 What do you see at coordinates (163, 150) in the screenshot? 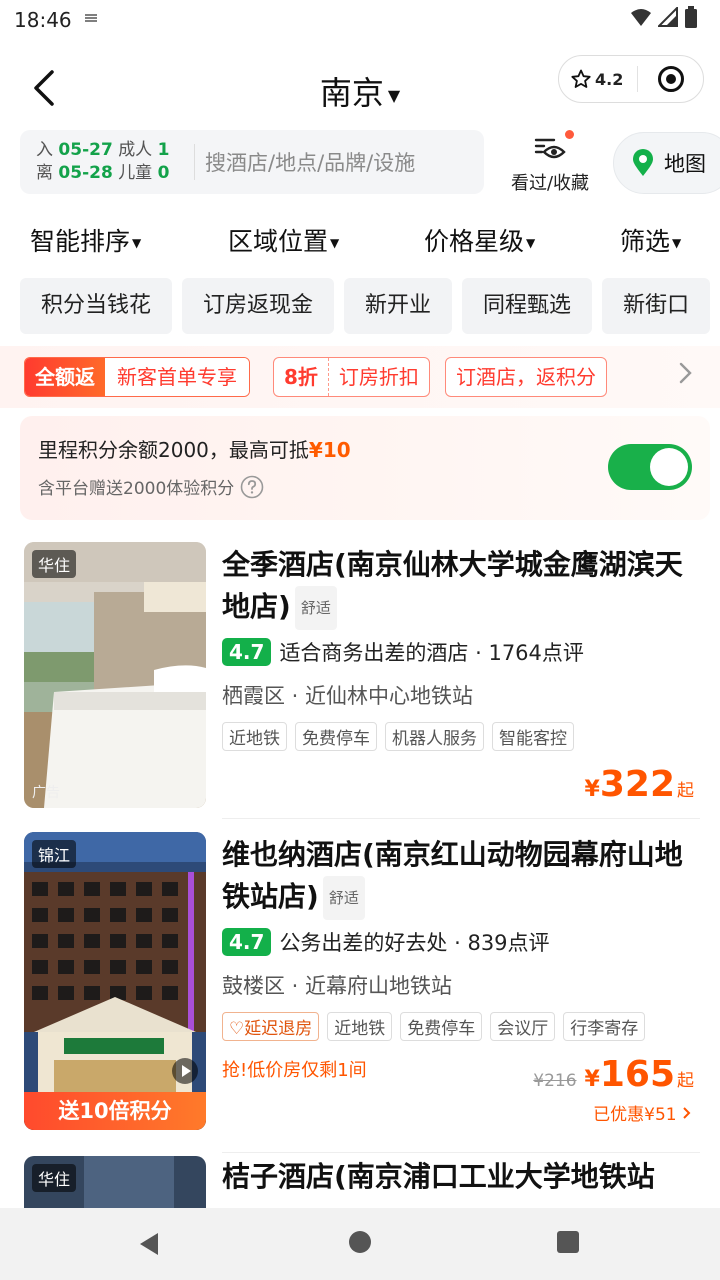
I see `adults-count: 1` at bounding box center [163, 150].